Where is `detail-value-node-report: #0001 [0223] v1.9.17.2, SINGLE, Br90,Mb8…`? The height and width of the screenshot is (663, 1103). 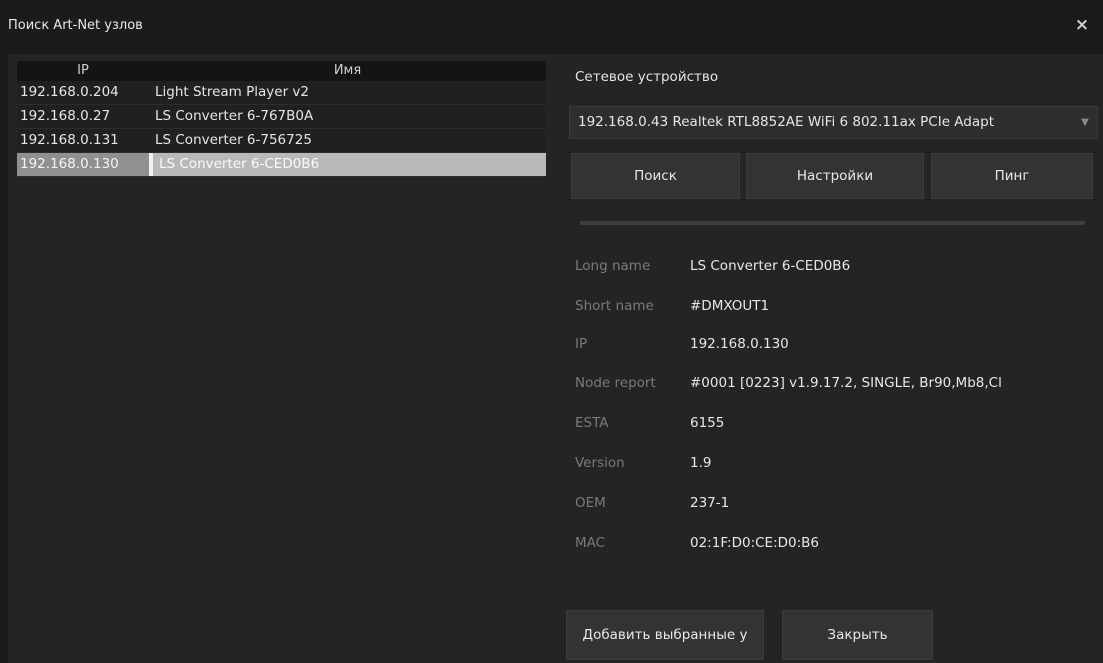
detail-value-node-report: #0001 [0223] v1.9.17.2, SINGLE, Br90,Mb8… is located at coordinates (846, 383).